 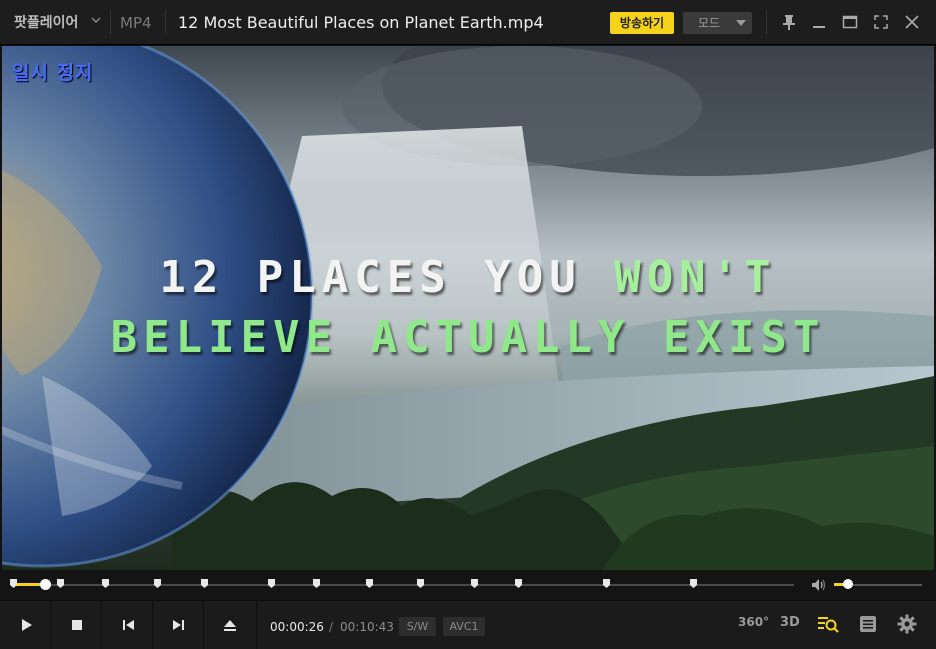 What do you see at coordinates (907, 624) in the screenshot?
I see `gear-icon` at bounding box center [907, 624].